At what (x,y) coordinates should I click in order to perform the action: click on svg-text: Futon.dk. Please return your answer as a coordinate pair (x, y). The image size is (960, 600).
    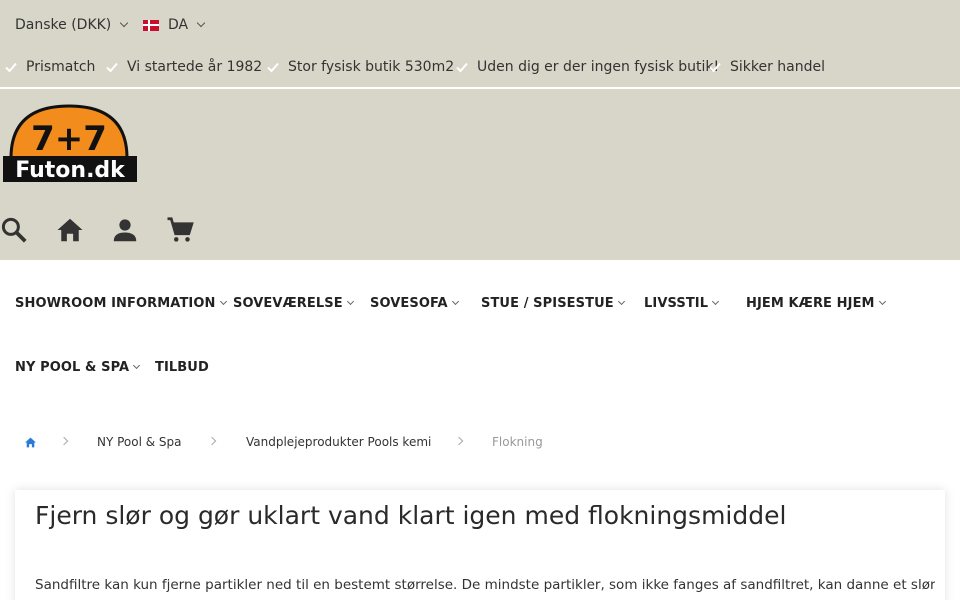
    Looking at the image, I should click on (70, 170).